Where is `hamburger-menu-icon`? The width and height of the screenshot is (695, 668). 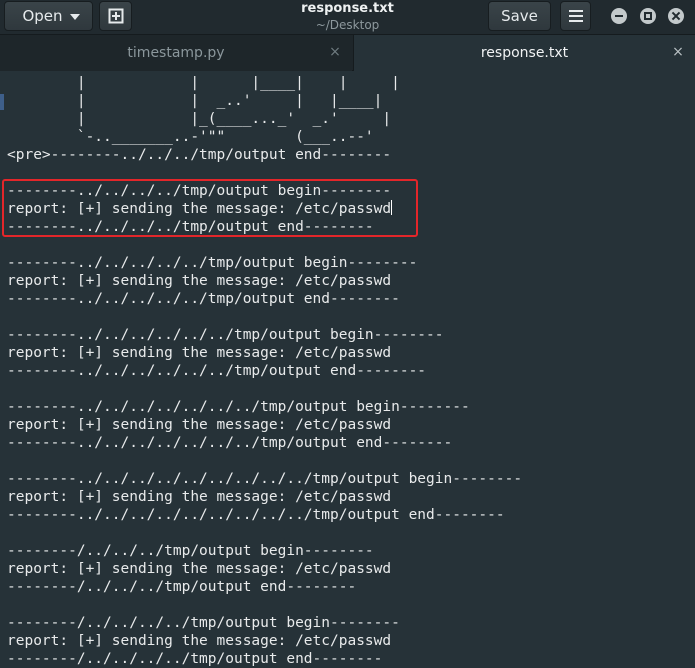 hamburger-menu-icon is located at coordinates (575, 16).